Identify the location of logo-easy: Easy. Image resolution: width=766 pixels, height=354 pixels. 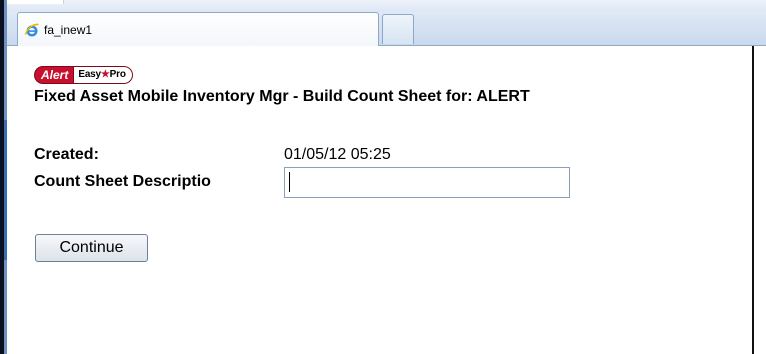
(89, 74).